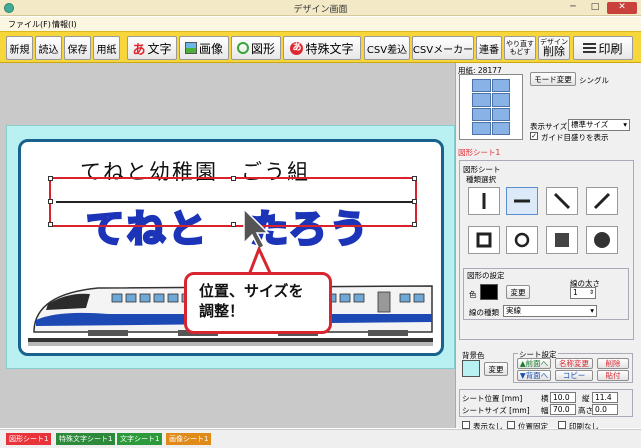 Image resolution: width=641 pixels, height=448 pixels. I want to click on csv-insert-button: CSV差込, so click(387, 48).